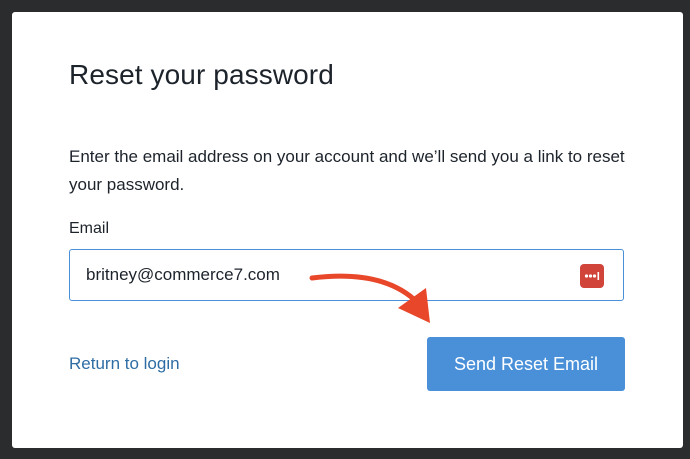  What do you see at coordinates (201, 74) in the screenshot?
I see `page-title: Reset your password` at bounding box center [201, 74].